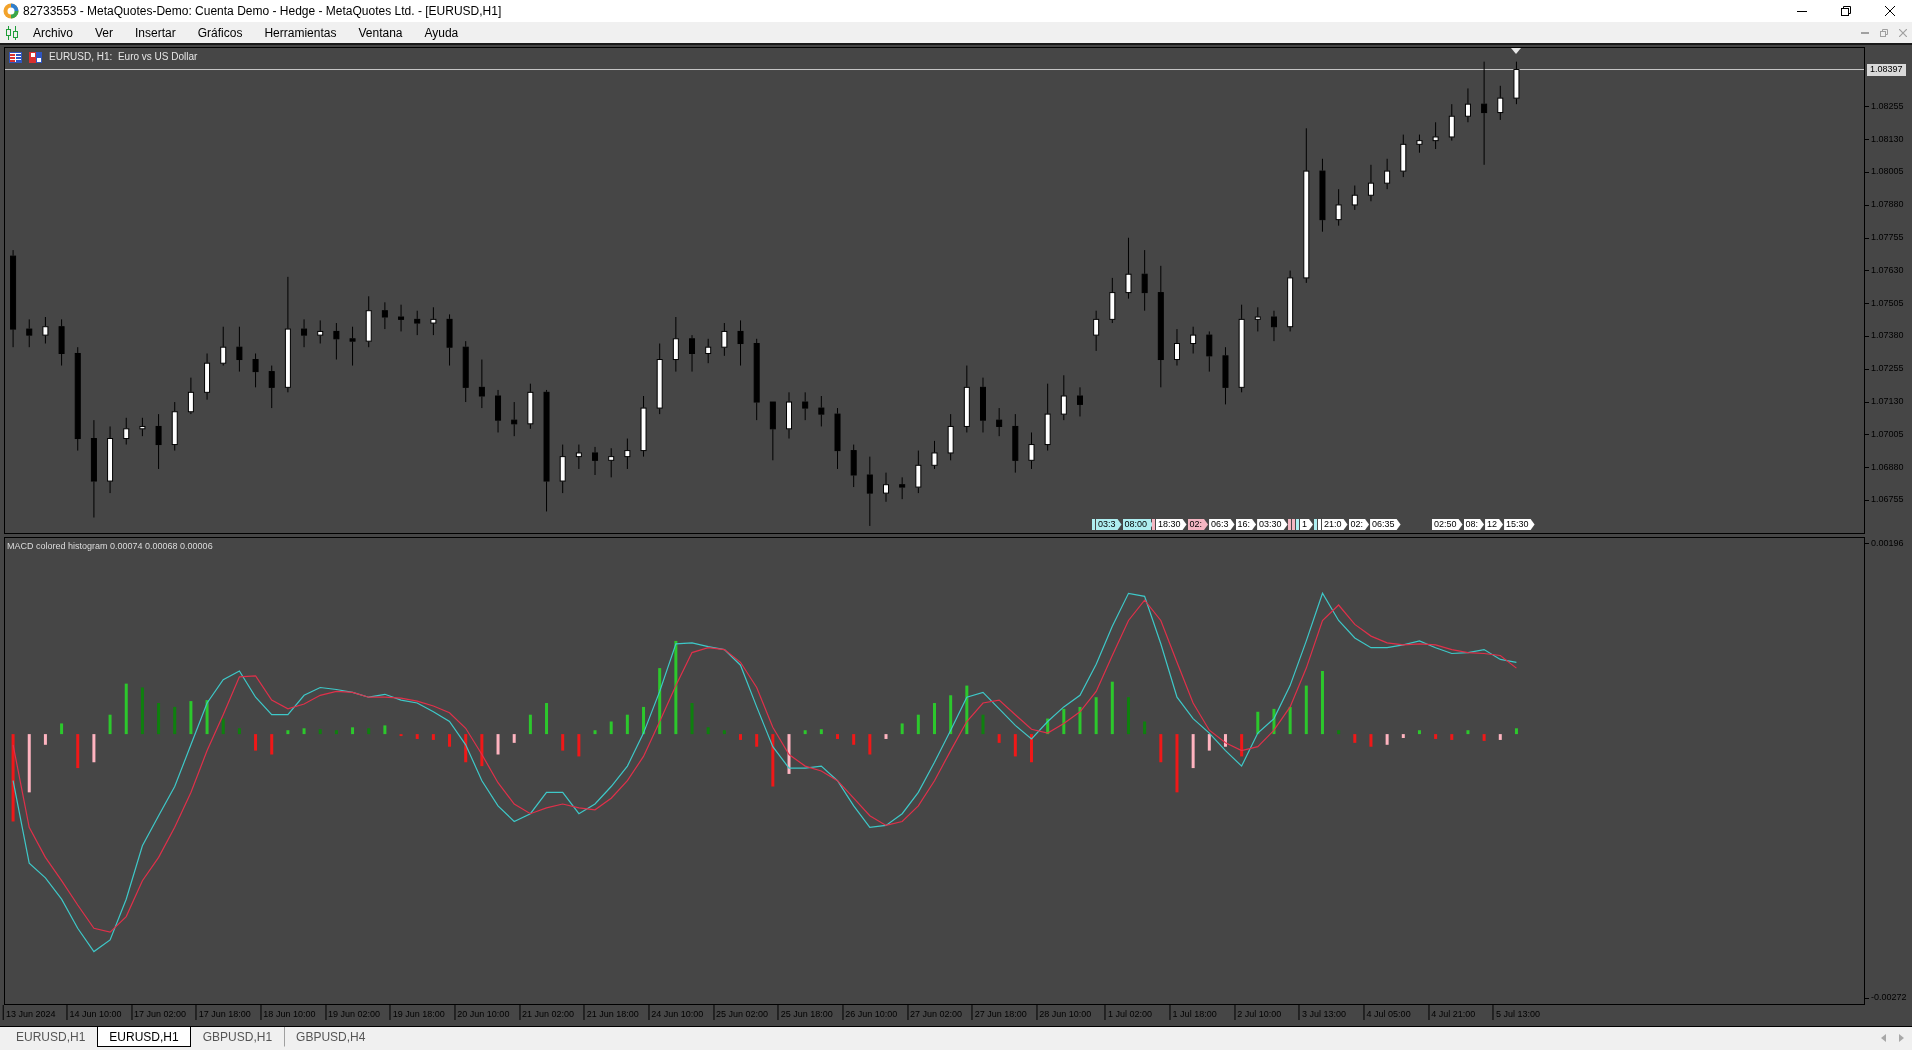 Image resolution: width=1912 pixels, height=1050 pixels. What do you see at coordinates (300, 32) in the screenshot?
I see `menu-item: Herramientas` at bounding box center [300, 32].